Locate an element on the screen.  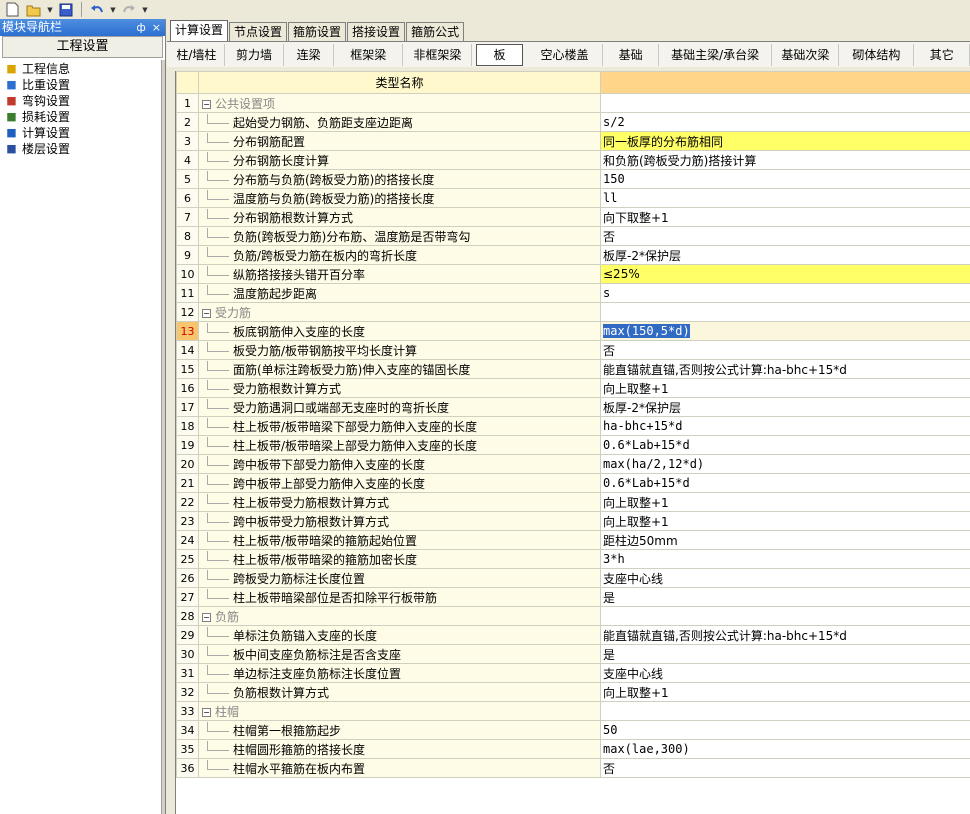
table-row: 10 纵筋搭接接头错开百分率 ≤25% is located at coordinates (573, 274).